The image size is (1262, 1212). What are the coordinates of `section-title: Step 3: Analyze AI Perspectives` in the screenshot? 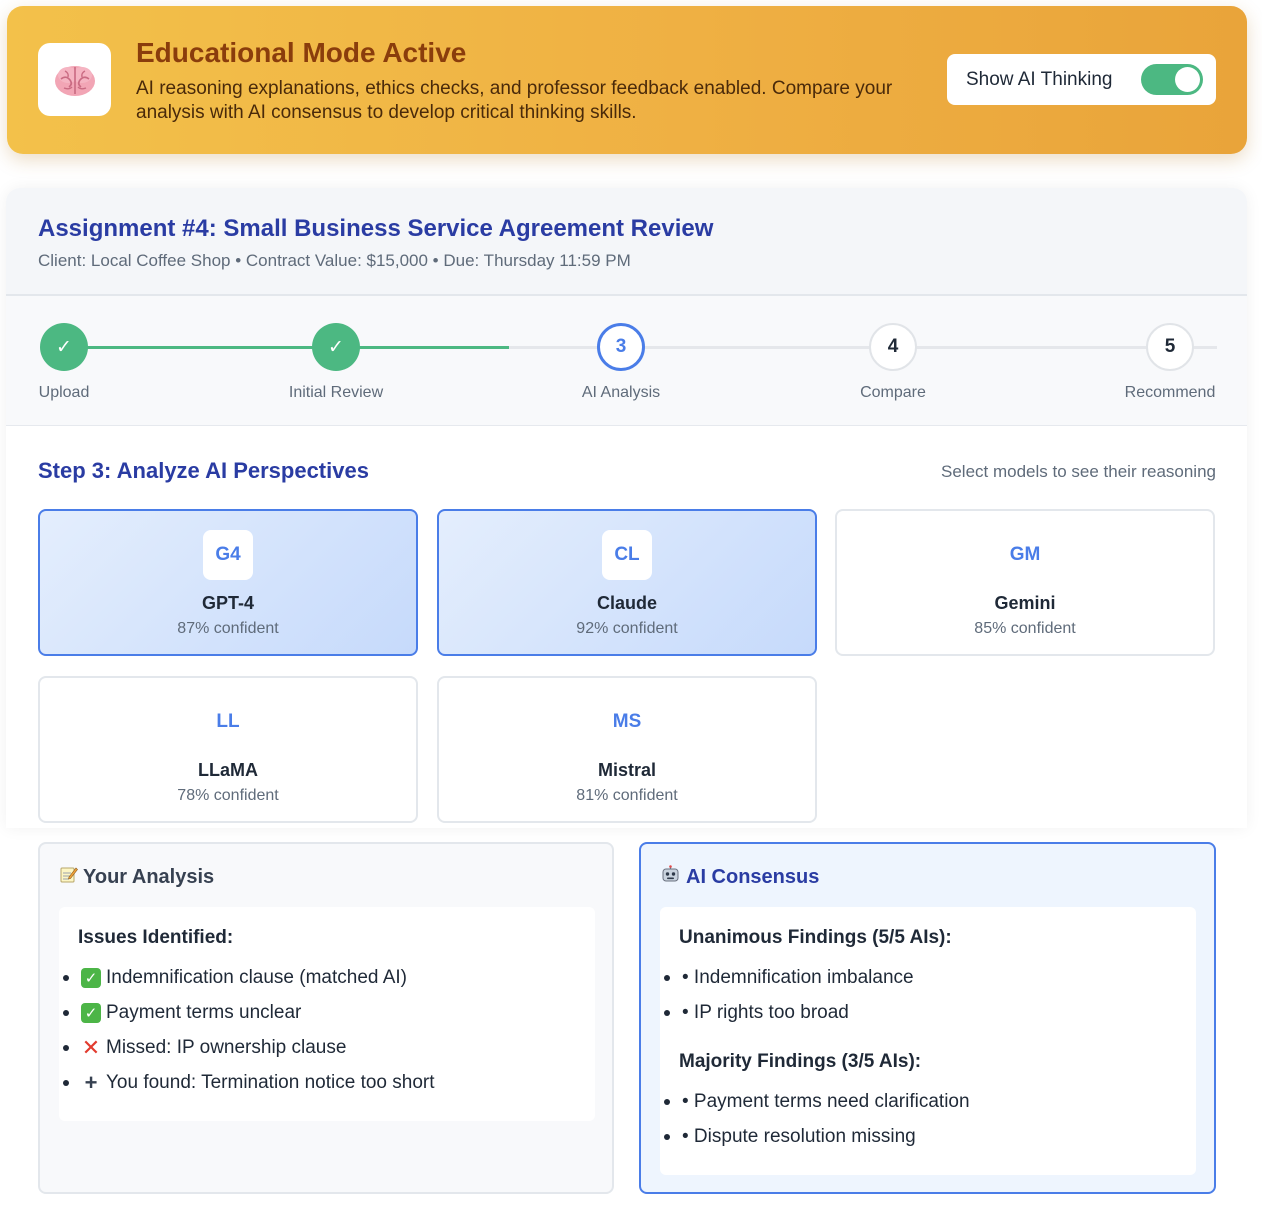 It's located at (203, 470).